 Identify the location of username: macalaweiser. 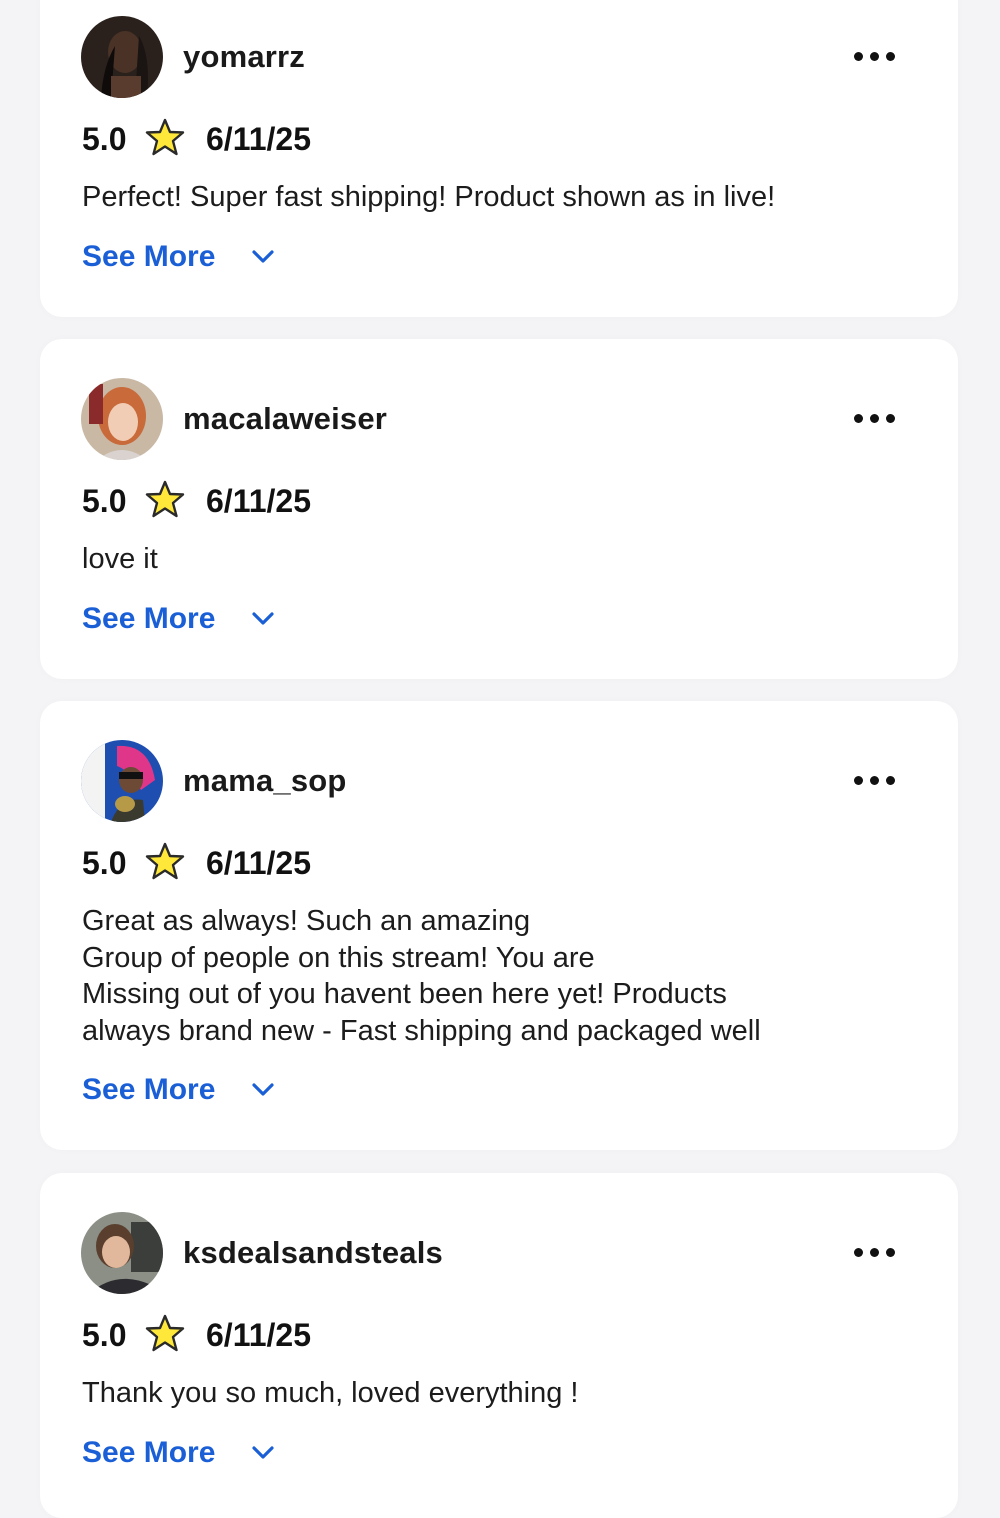
(285, 419).